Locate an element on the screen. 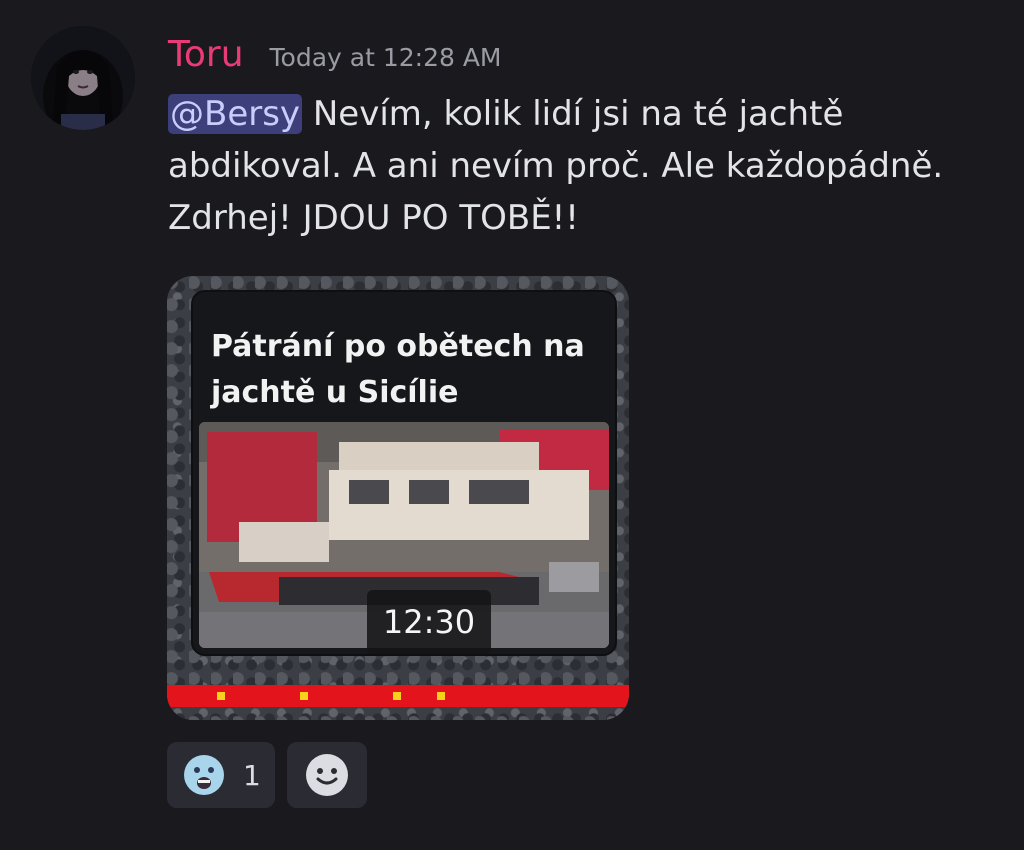 This screenshot has height=850, width=1024. user-avatar is located at coordinates (83, 78).